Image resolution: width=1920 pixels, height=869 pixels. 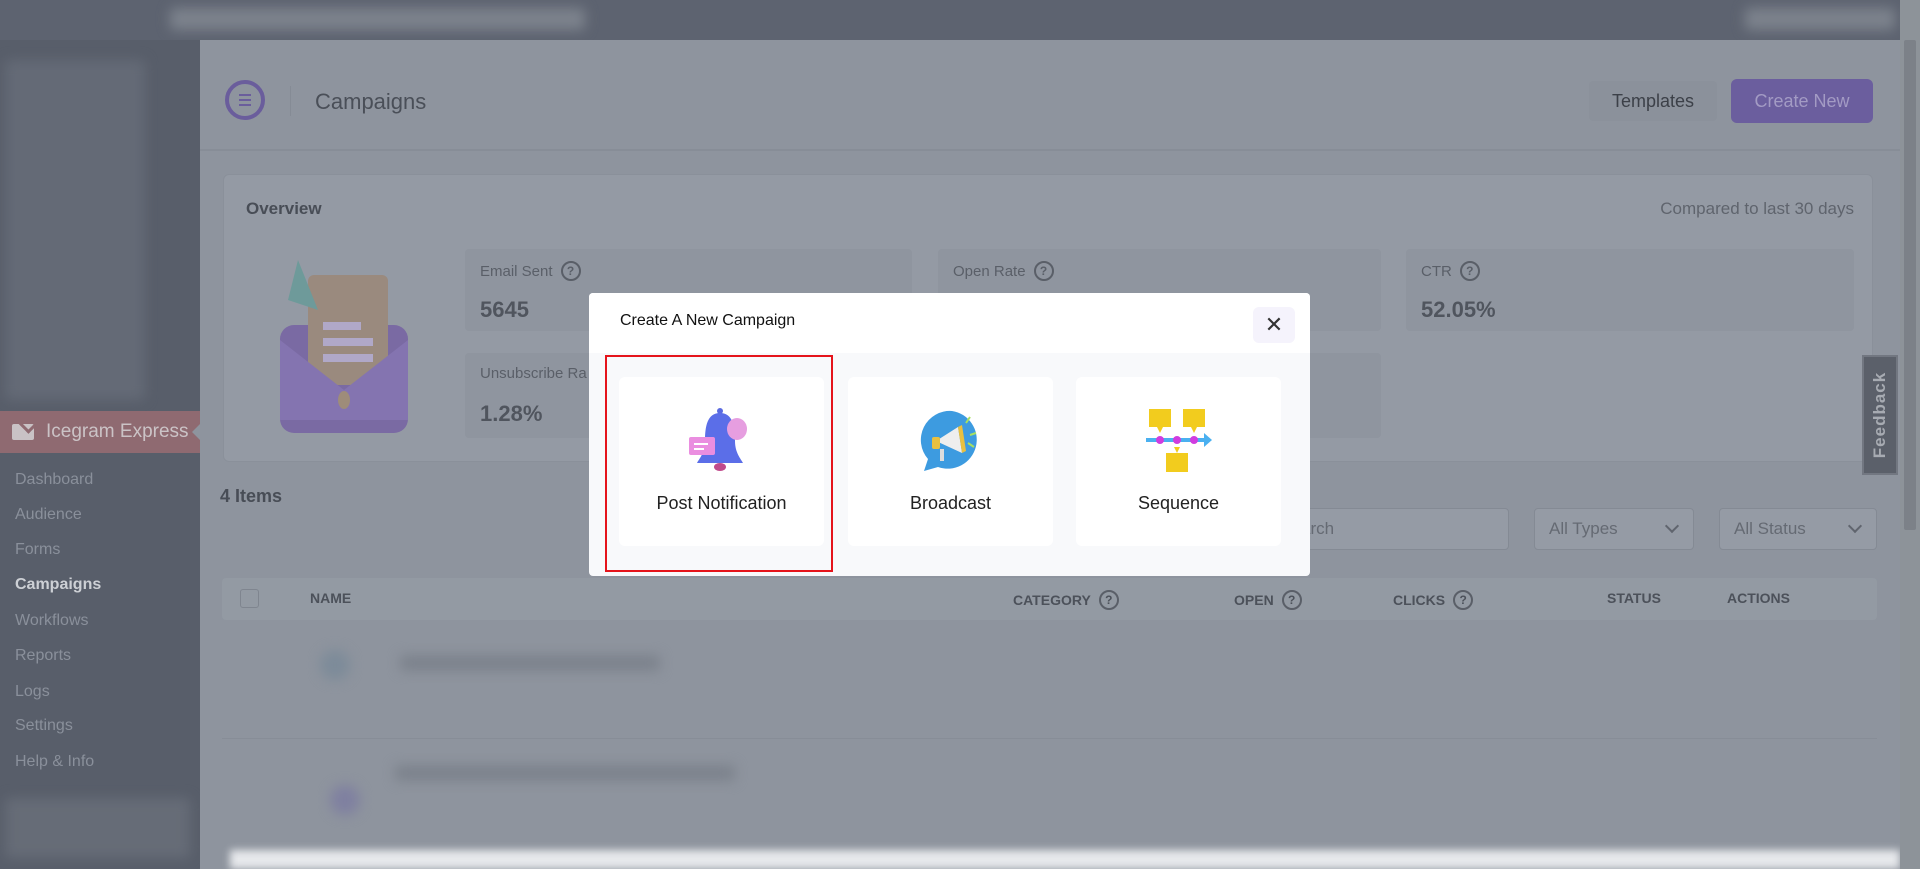 What do you see at coordinates (504, 309) in the screenshot?
I see `stat-value: 5645` at bounding box center [504, 309].